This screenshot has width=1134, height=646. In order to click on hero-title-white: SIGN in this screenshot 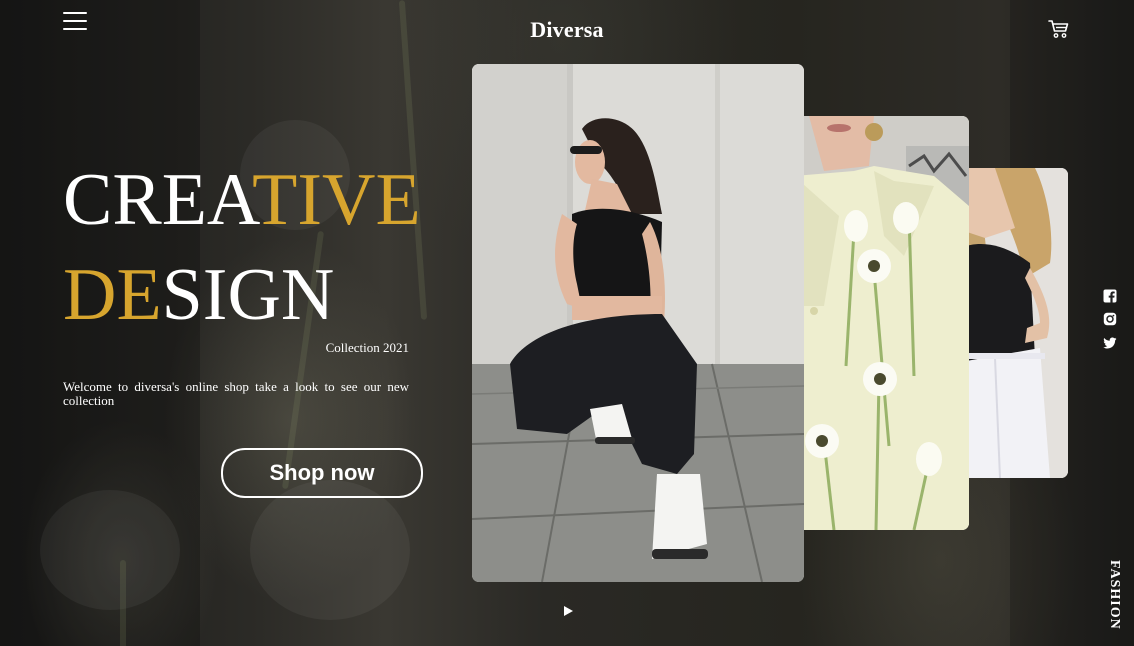, I will do `click(248, 295)`.